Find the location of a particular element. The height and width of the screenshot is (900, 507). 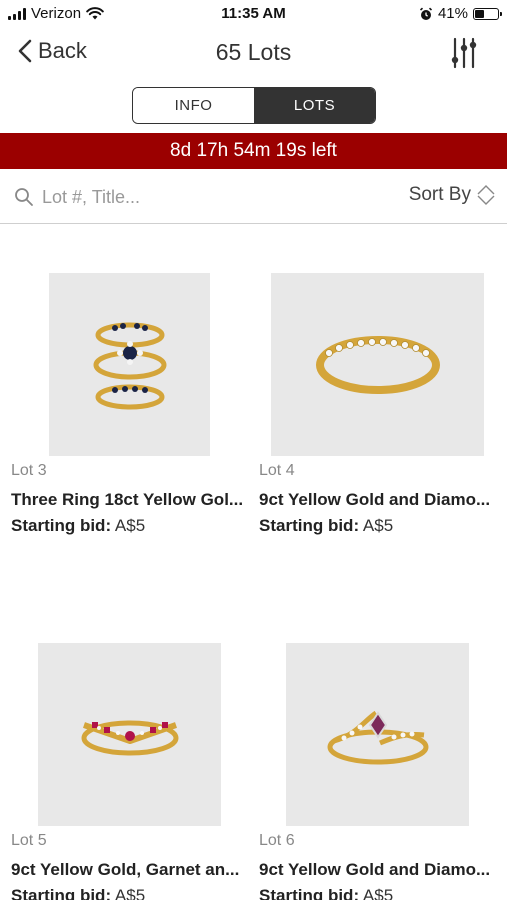

segmented-control: INFO LOTS is located at coordinates (254, 105).